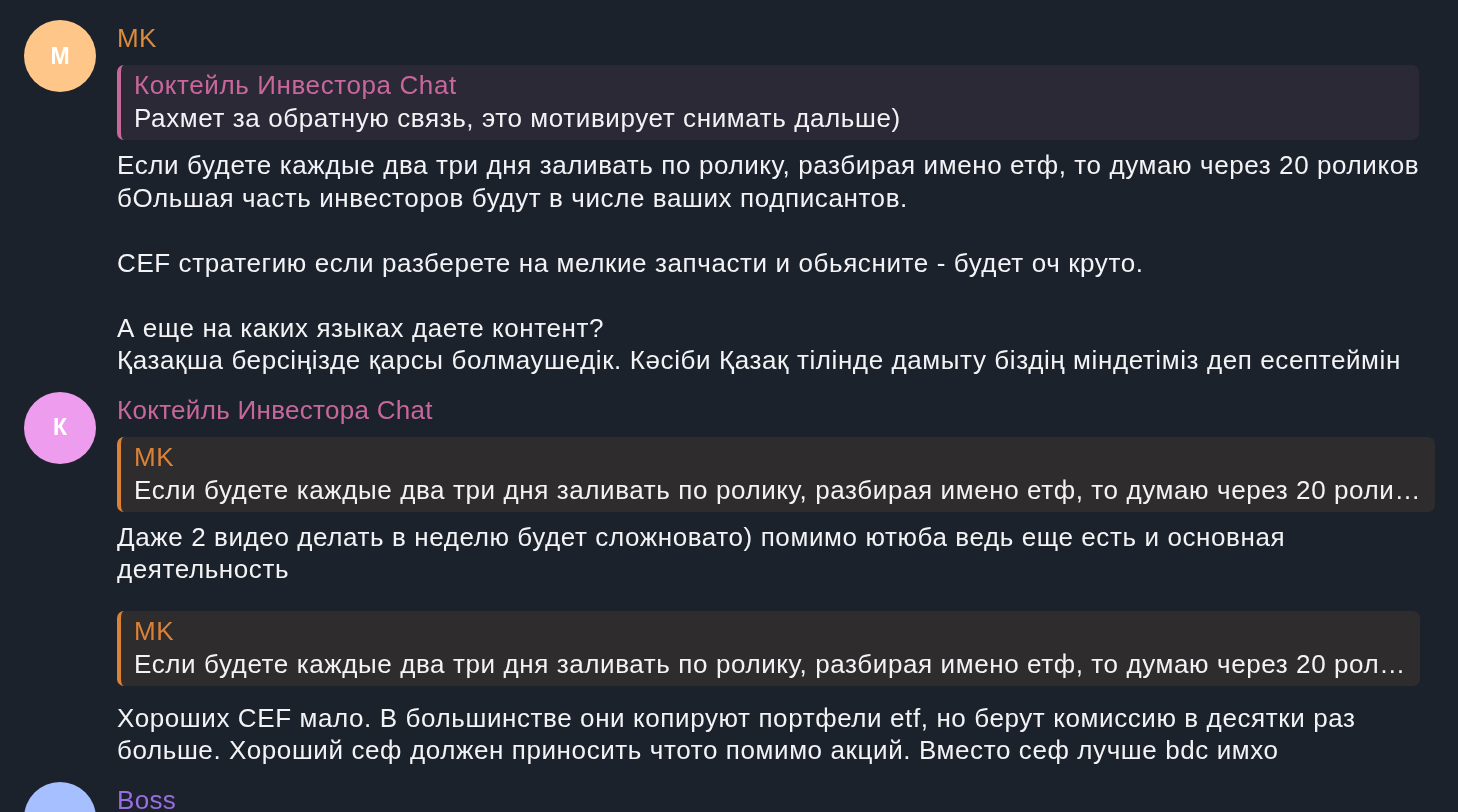 The image size is (1458, 812). Describe the element at coordinates (295, 85) in the screenshot. I see `reply-author: Коктейль Инвестора Chat` at that location.